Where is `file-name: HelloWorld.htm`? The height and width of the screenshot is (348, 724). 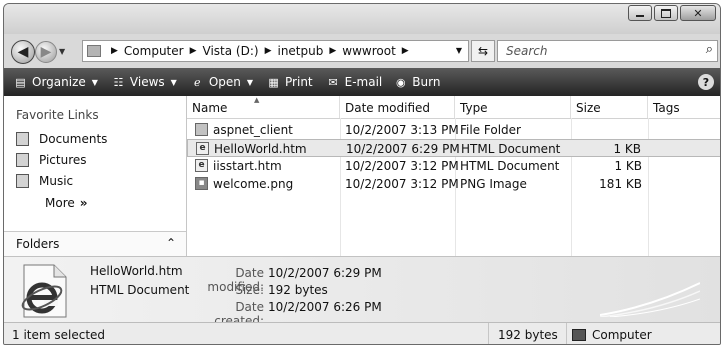
file-name: HelloWorld.htm is located at coordinates (260, 149).